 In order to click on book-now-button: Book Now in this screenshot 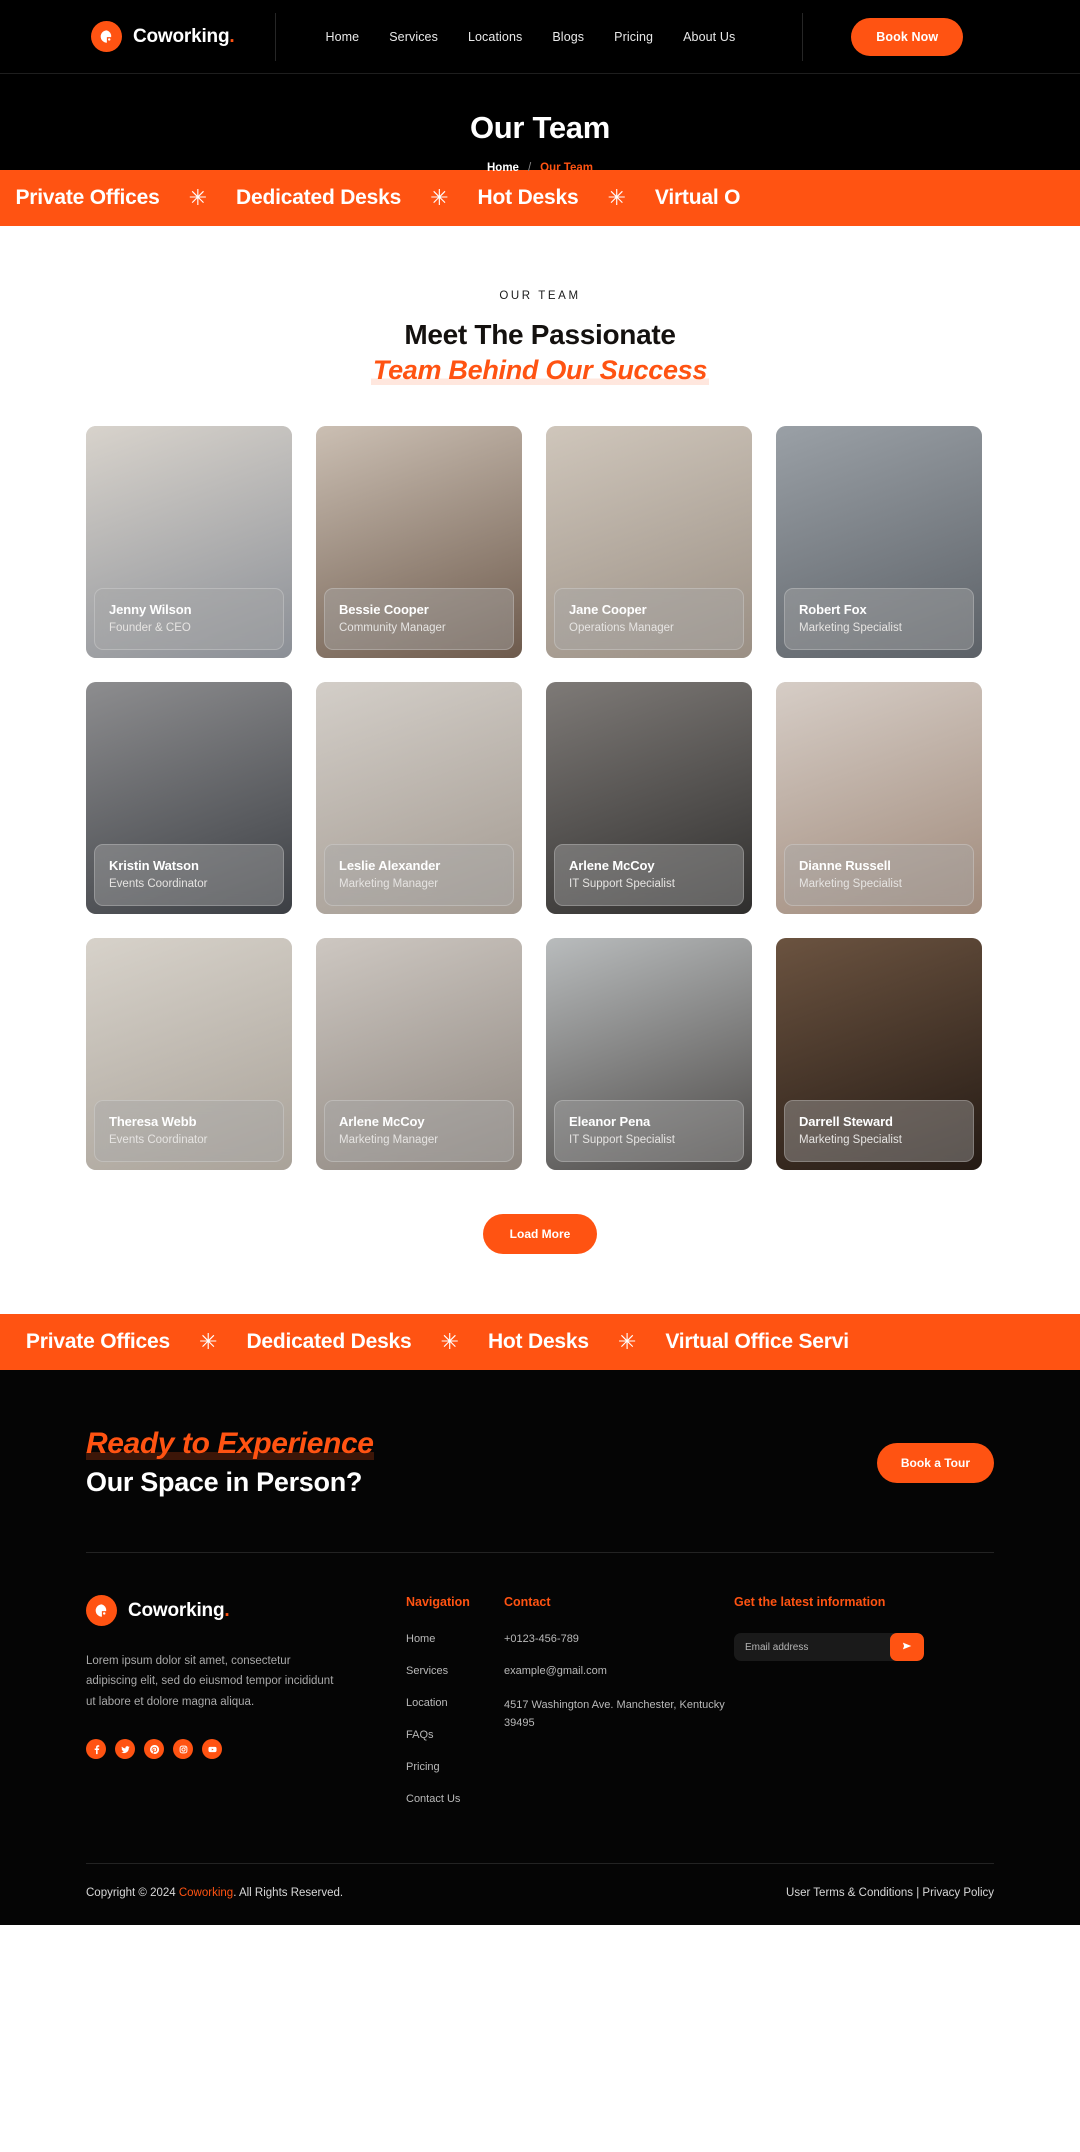, I will do `click(907, 36)`.